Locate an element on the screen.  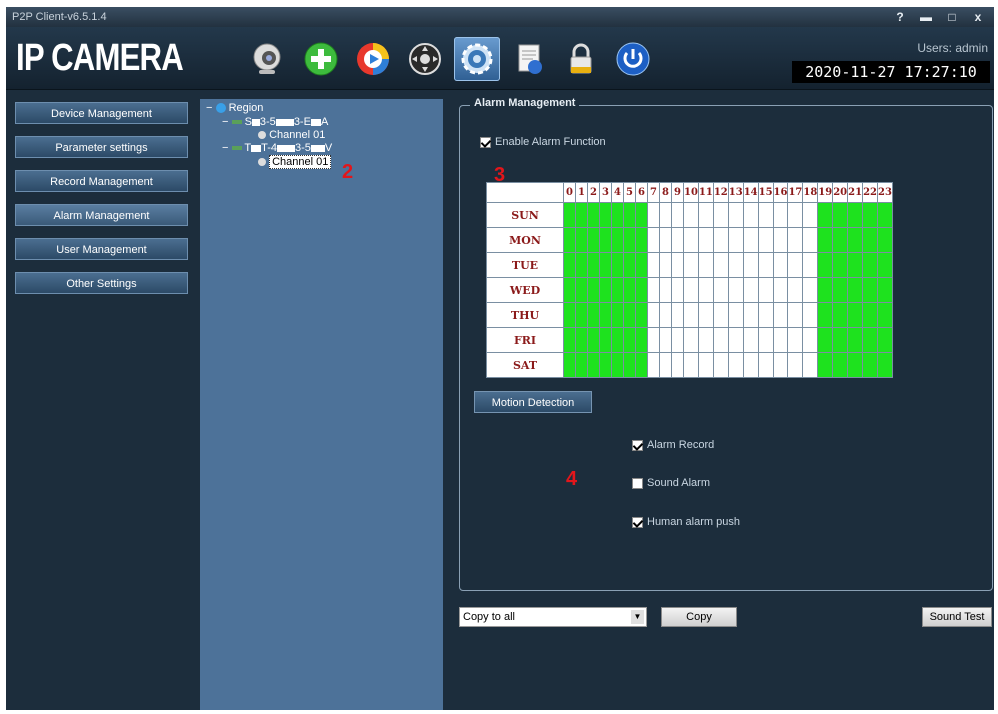
hour-header: 23 is located at coordinates (884, 192).